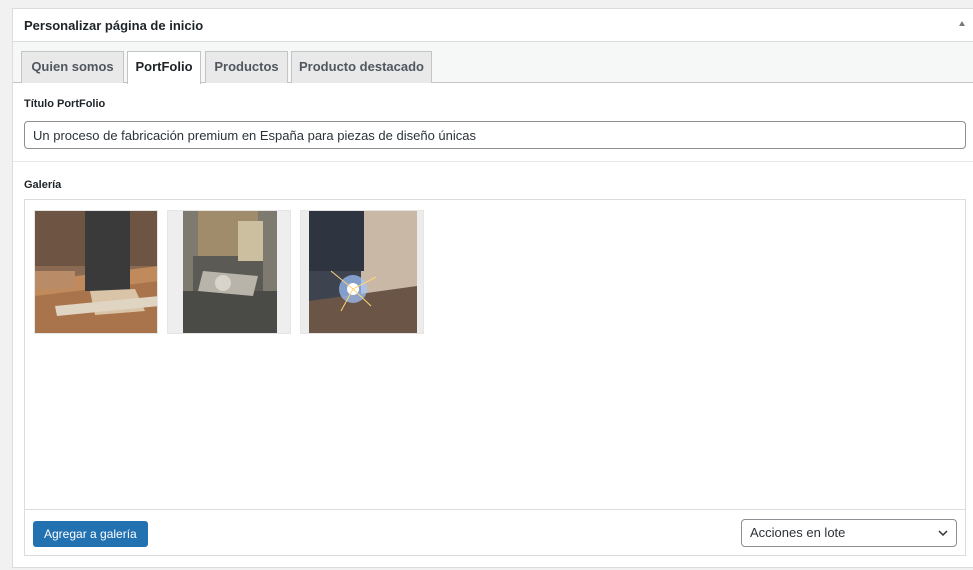 The image size is (973, 570). I want to click on photo-sawing-icon, so click(229, 272).